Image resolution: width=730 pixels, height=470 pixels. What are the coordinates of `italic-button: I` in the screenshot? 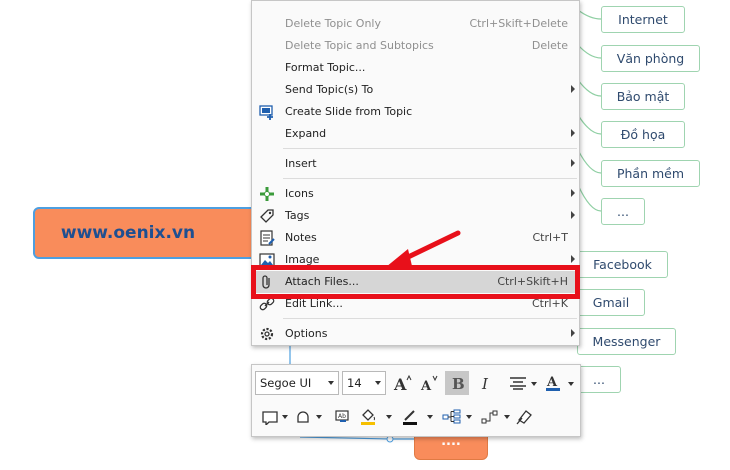 It's located at (486, 383).